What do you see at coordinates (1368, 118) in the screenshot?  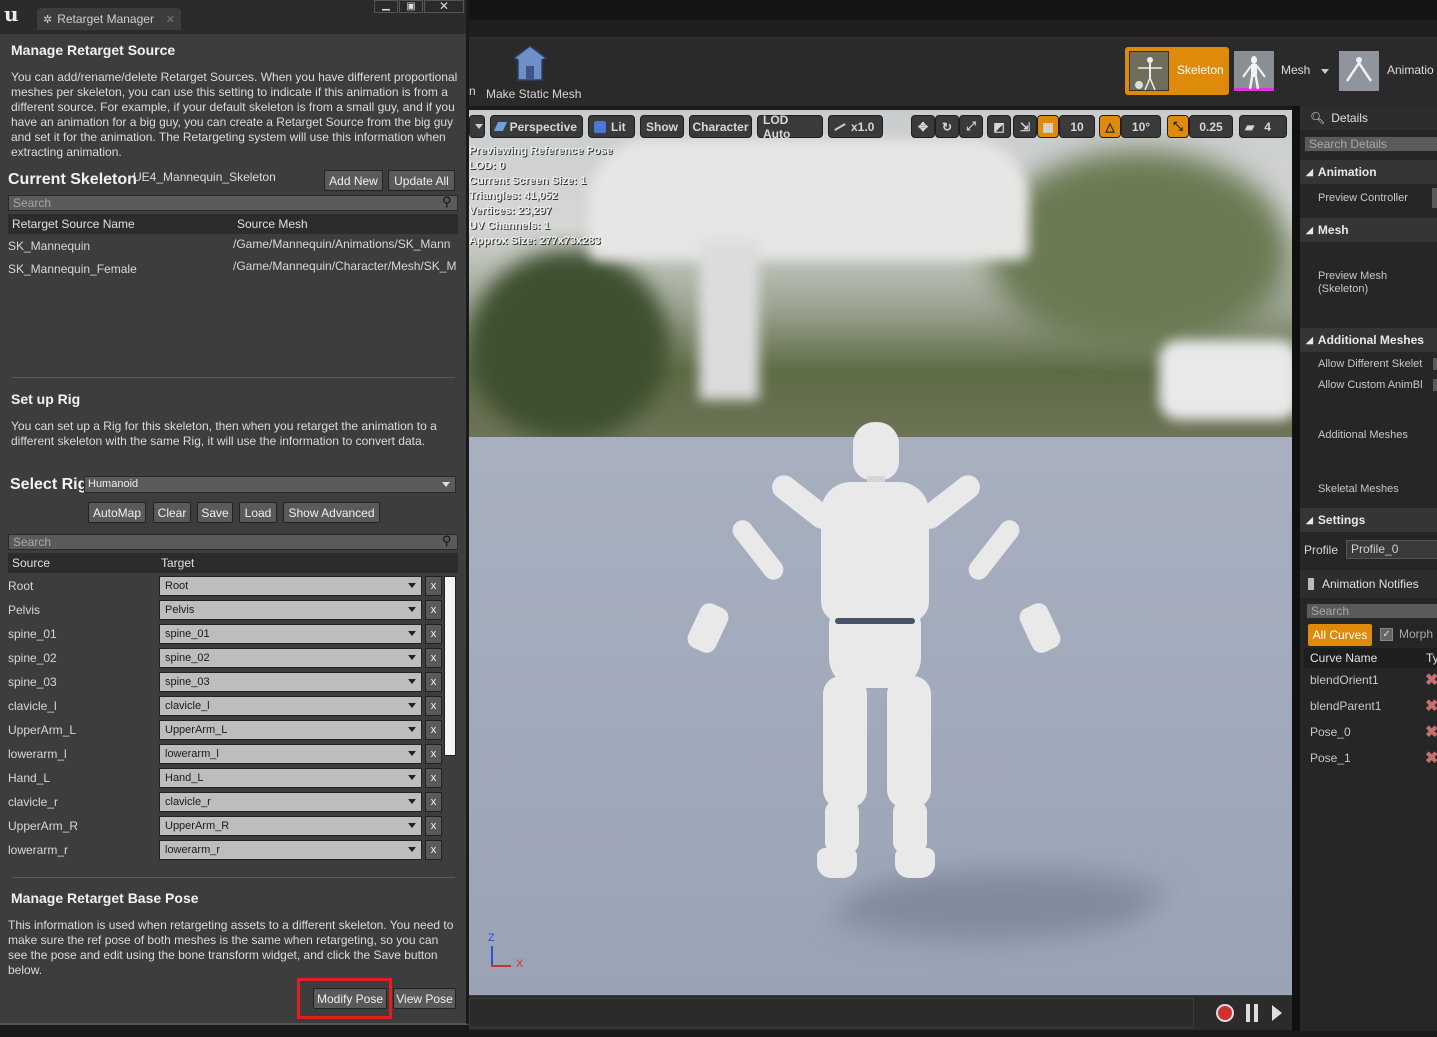 I see `details-tab: 🔍︎ Details` at bounding box center [1368, 118].